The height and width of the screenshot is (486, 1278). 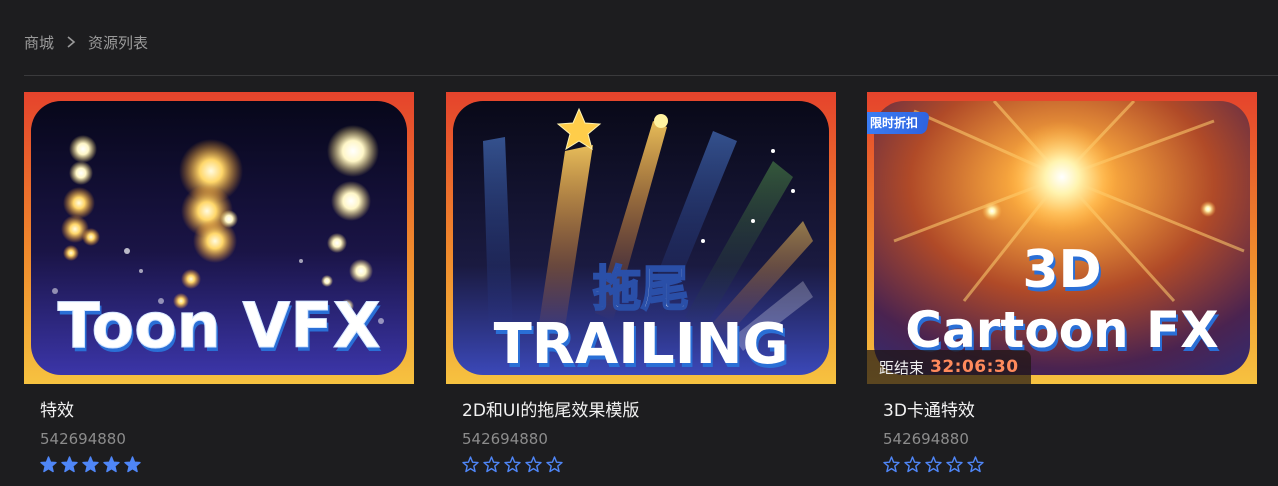 What do you see at coordinates (894, 123) in the screenshot?
I see `discount-badge-label: 限时折扣` at bounding box center [894, 123].